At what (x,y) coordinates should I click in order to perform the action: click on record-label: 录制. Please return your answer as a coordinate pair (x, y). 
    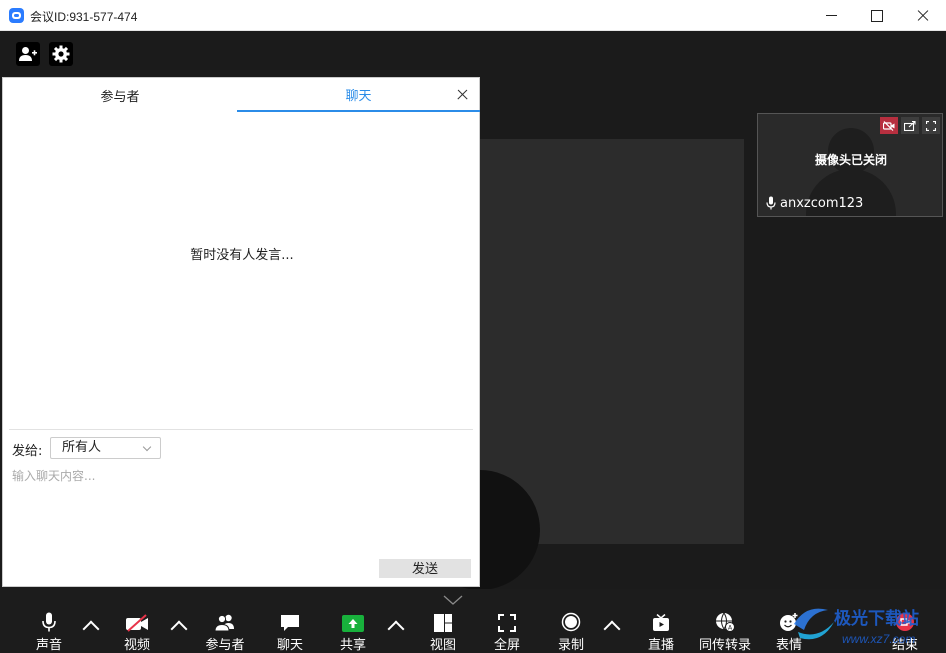
    Looking at the image, I should click on (570, 645).